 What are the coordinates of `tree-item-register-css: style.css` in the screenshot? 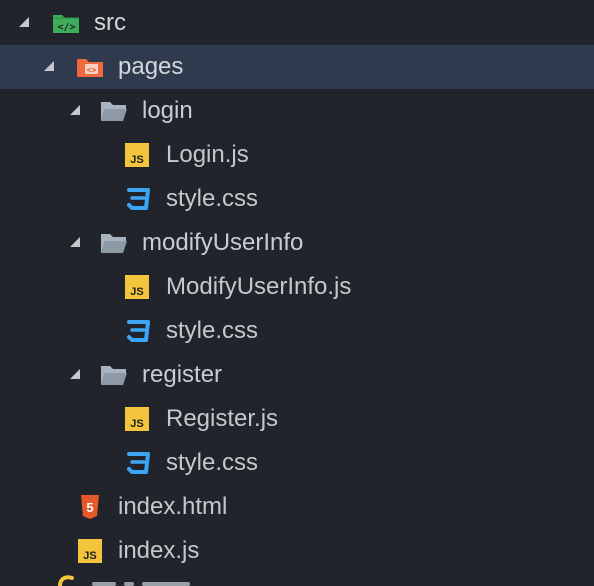 It's located at (297, 463).